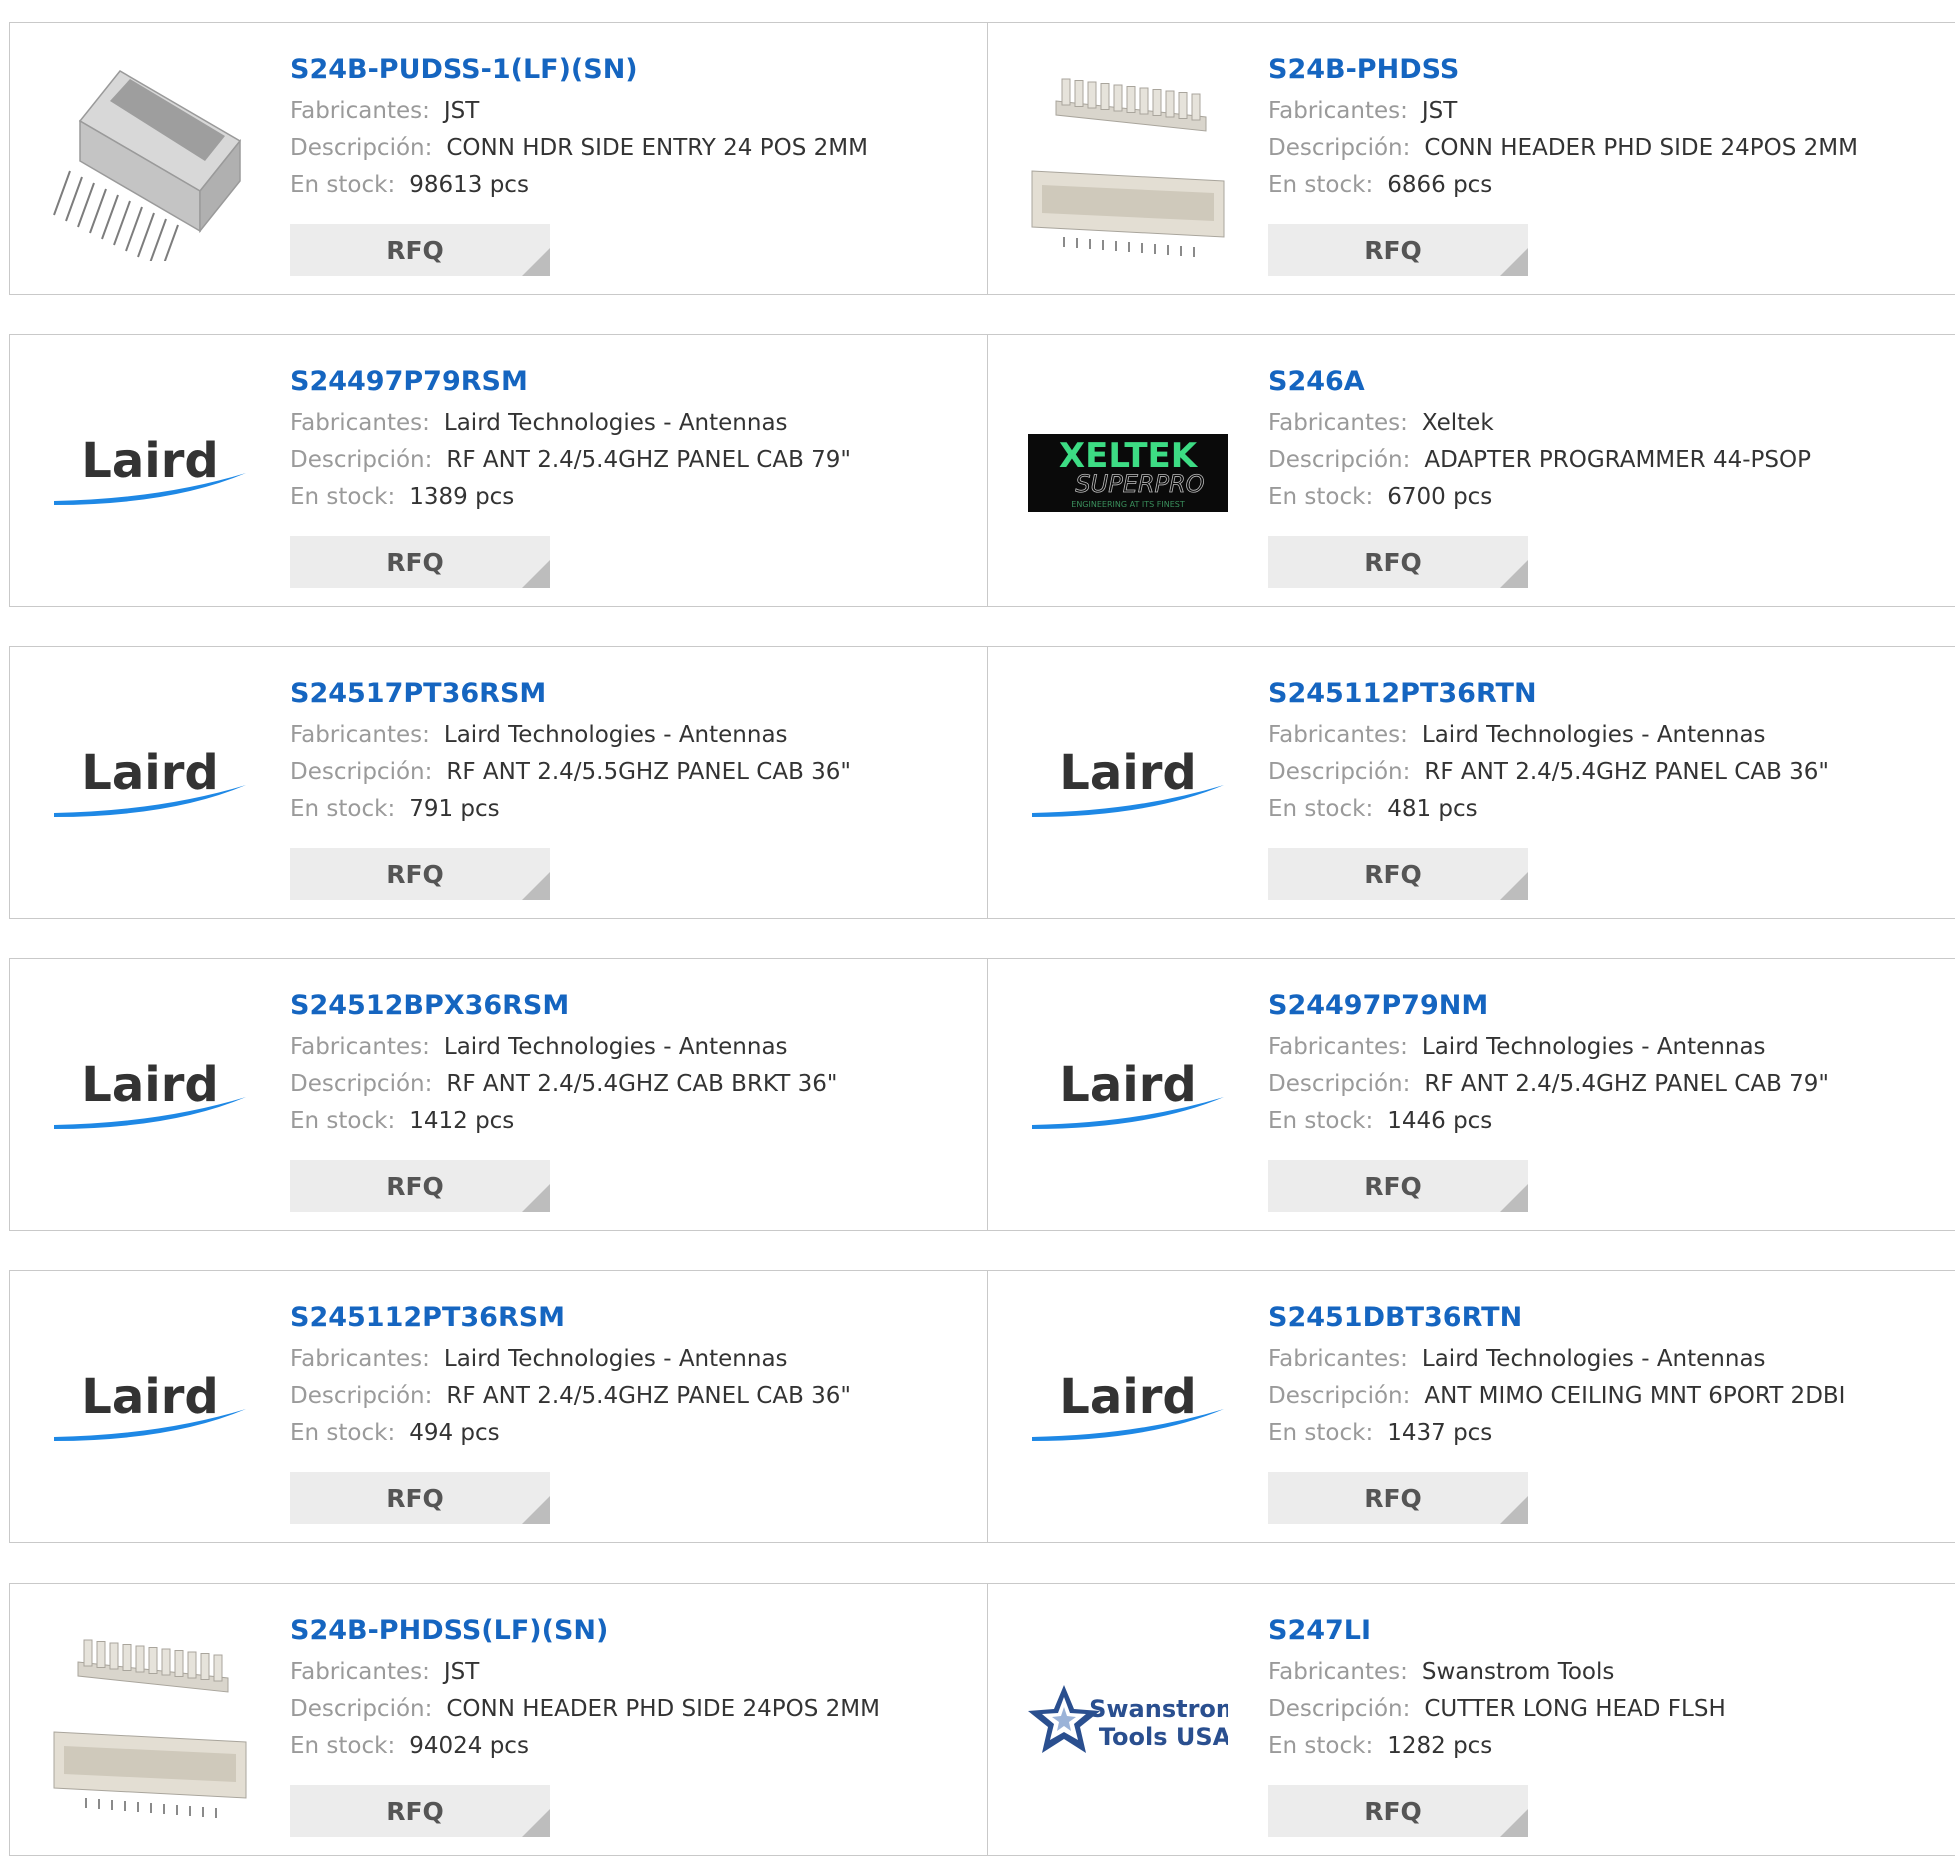 Image resolution: width=1955 pixels, height=1856 pixels. I want to click on xeltek-logo-icon: XELTEKSUPERPROENGINEERING AT ITS FINEST, so click(1128, 473).